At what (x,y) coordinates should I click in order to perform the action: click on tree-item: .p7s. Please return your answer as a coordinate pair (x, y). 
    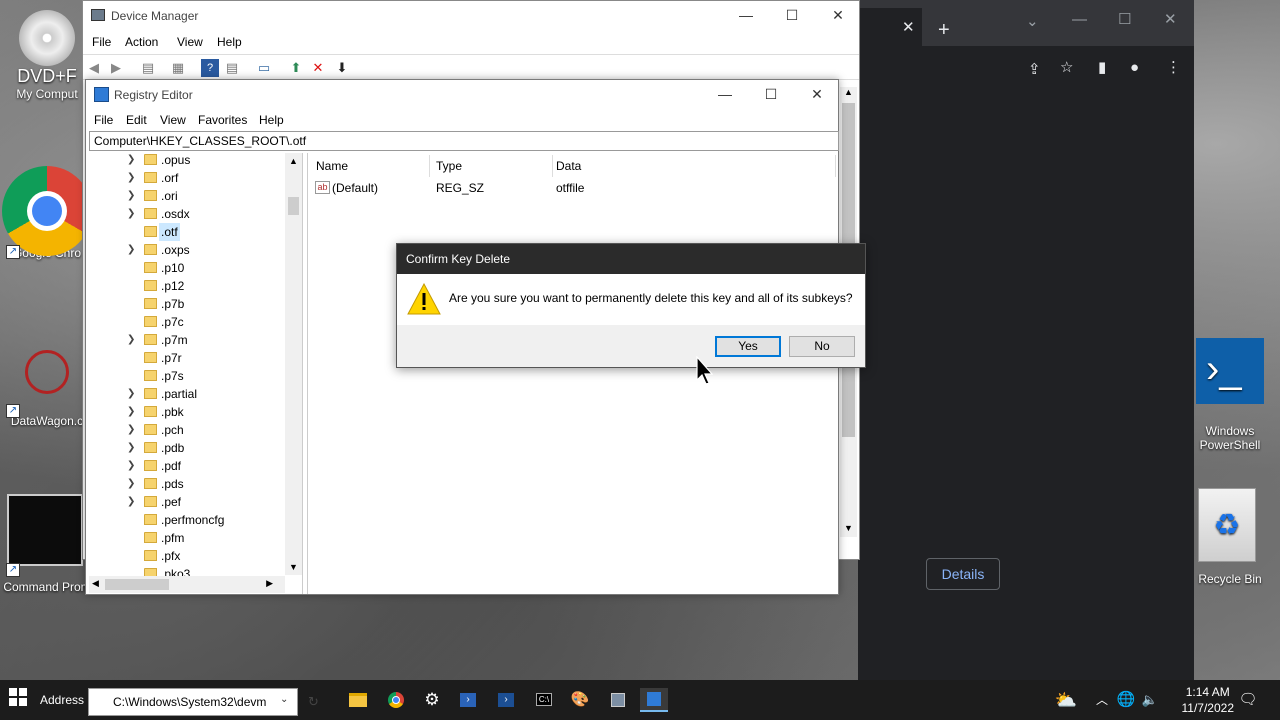
    Looking at the image, I should click on (189, 376).